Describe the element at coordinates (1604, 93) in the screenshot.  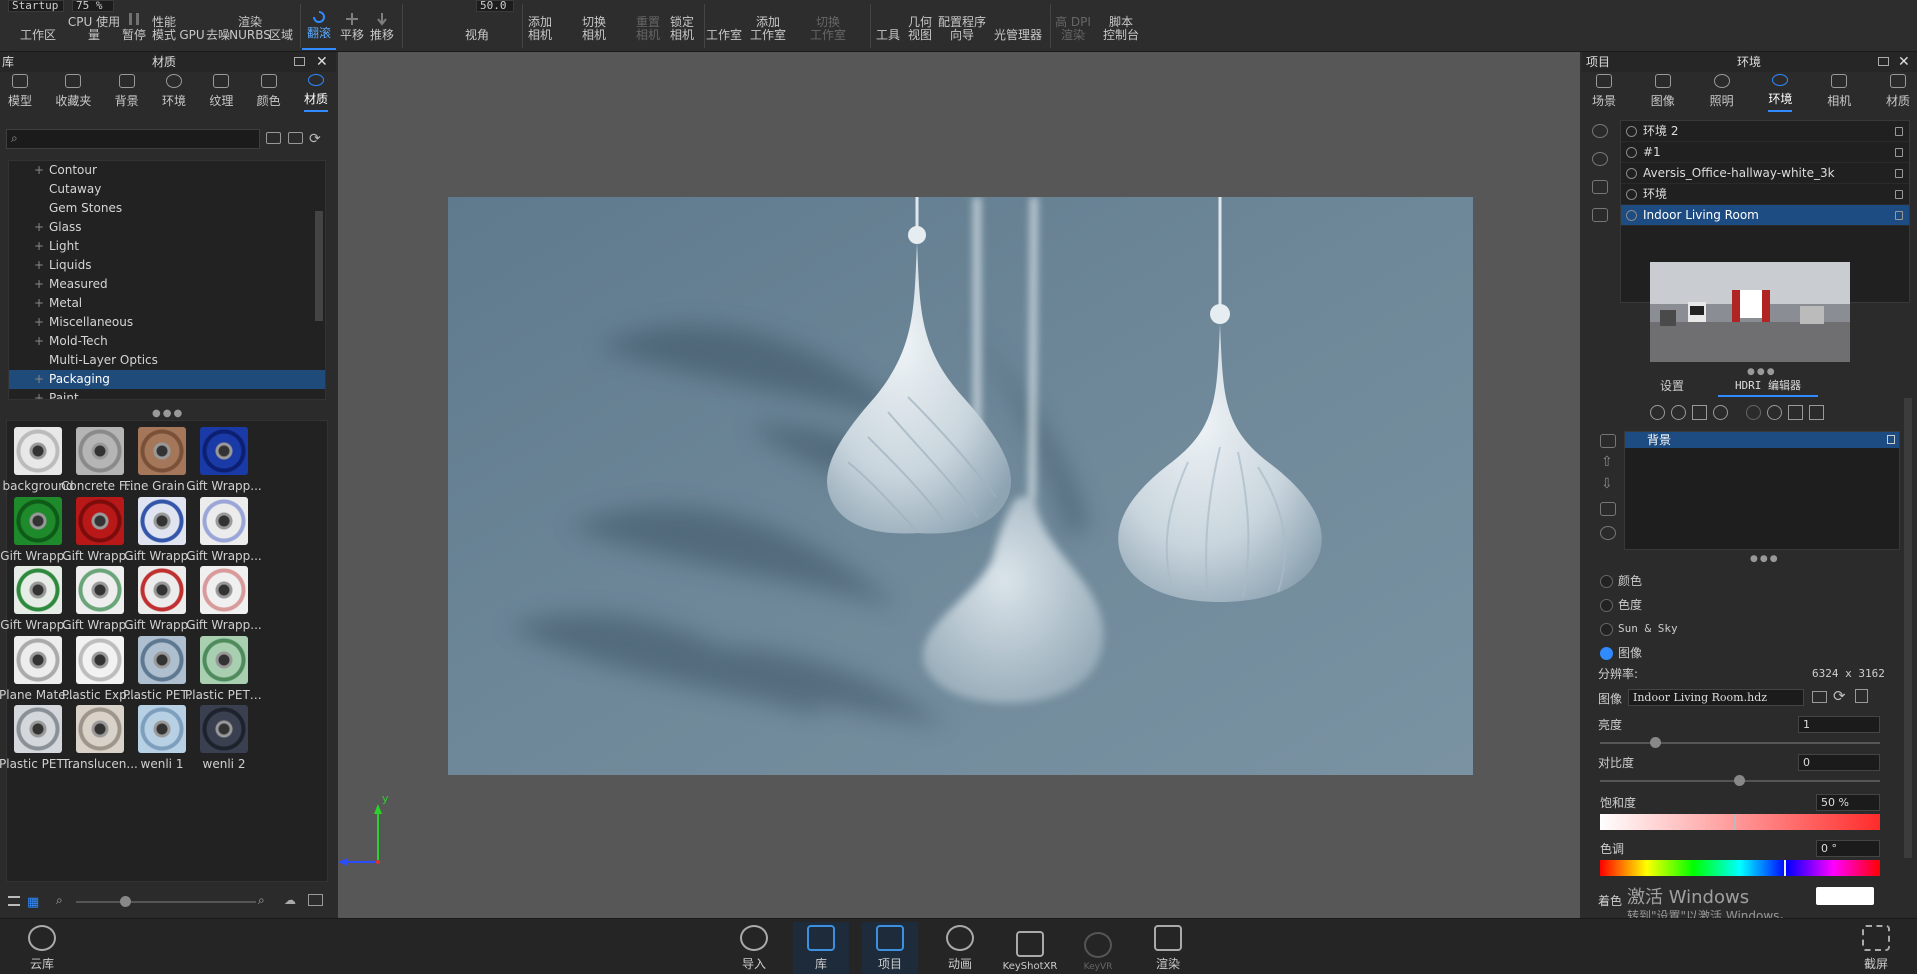
I see `tab-scene: 场景` at that location.